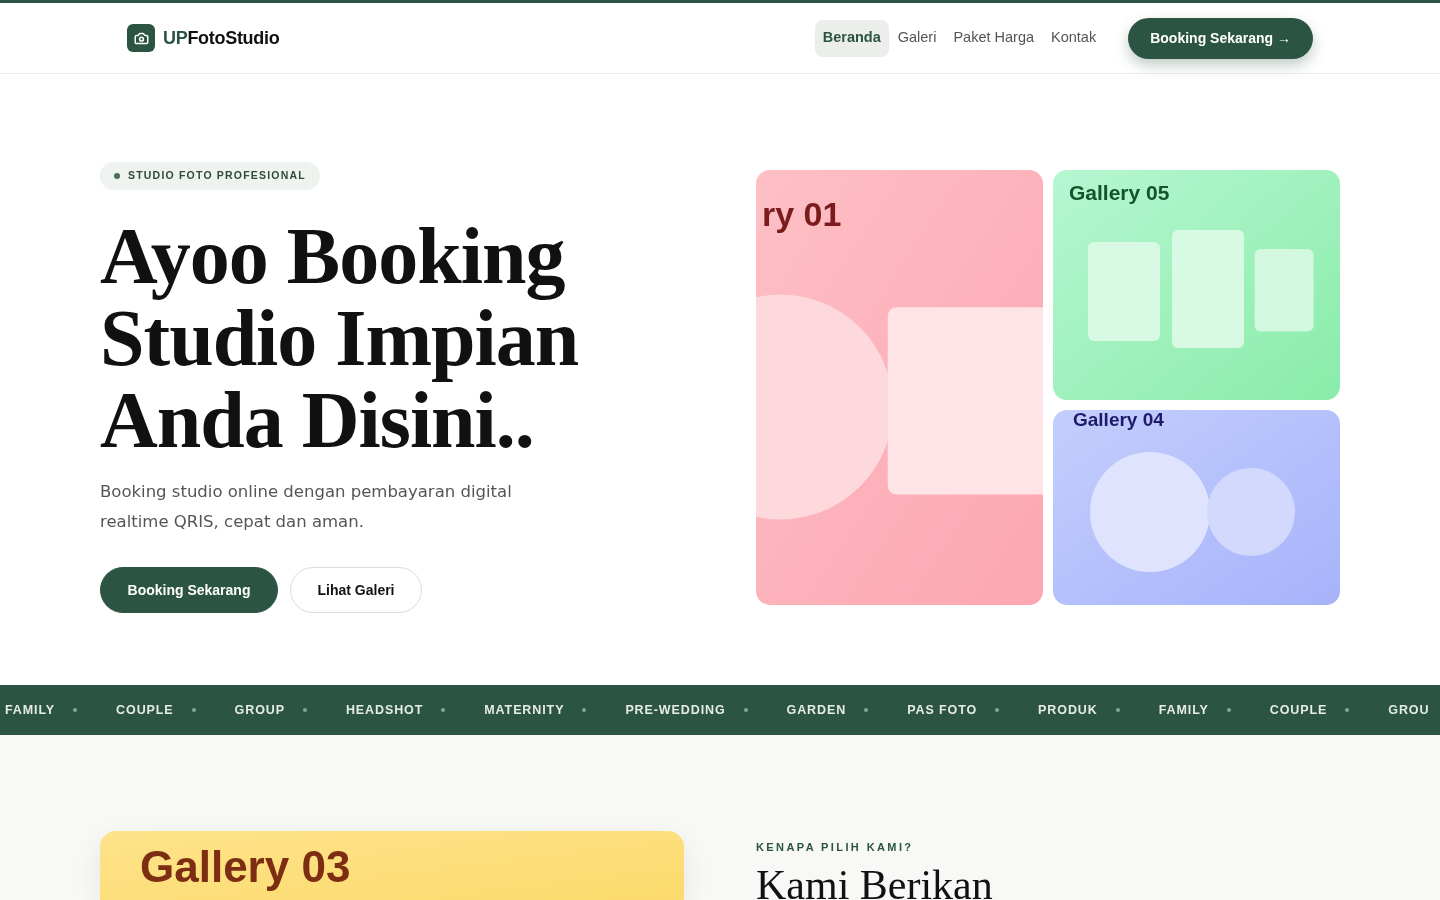 This screenshot has height=900, width=1440. Describe the element at coordinates (851, 38) in the screenshot. I see `nav-link: Beranda` at that location.